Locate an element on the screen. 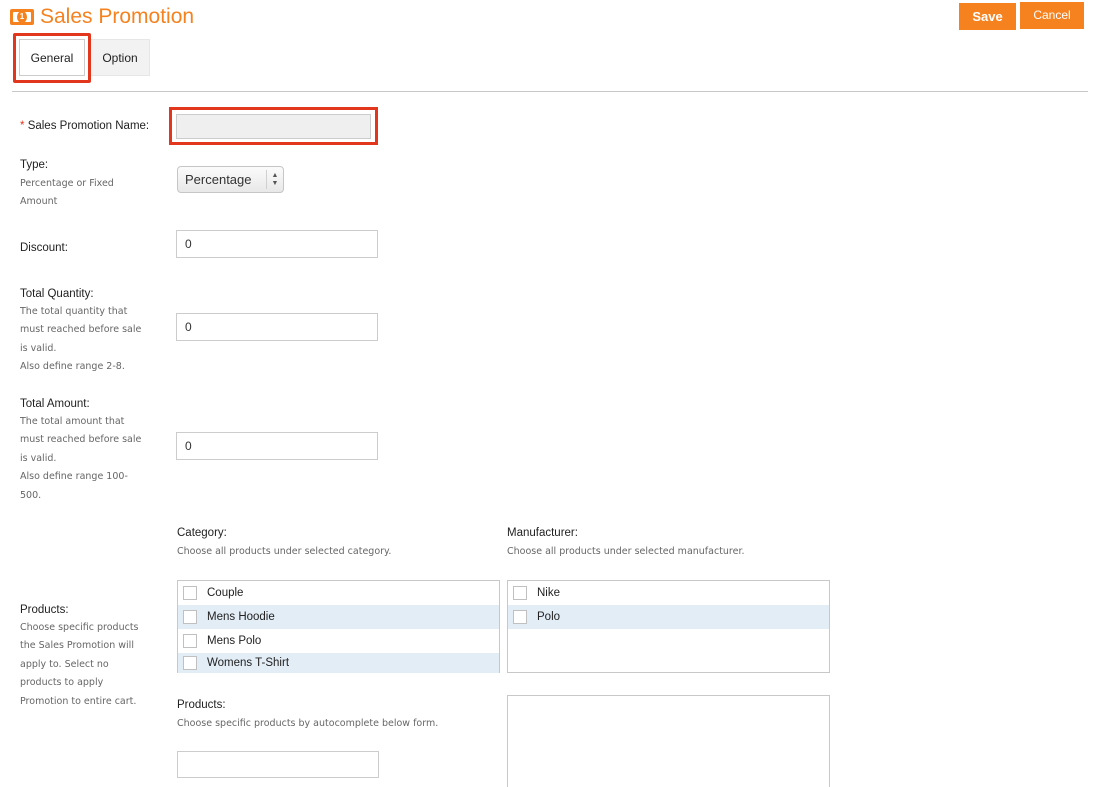  category-label: Category: is located at coordinates (202, 533).